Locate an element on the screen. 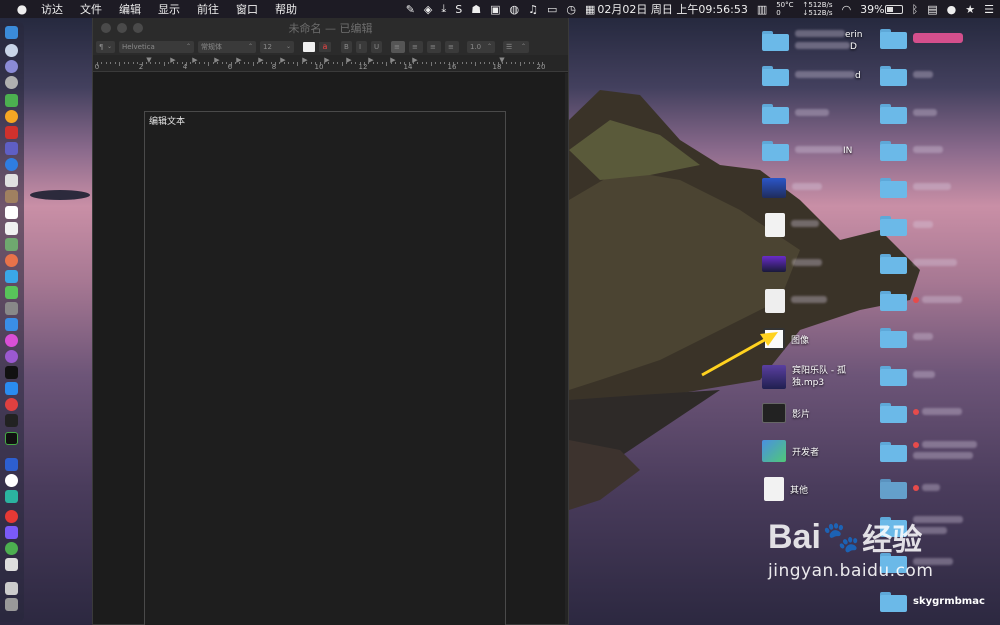 The image size is (1000, 625). doc-dock-icon is located at coordinates (11, 228).